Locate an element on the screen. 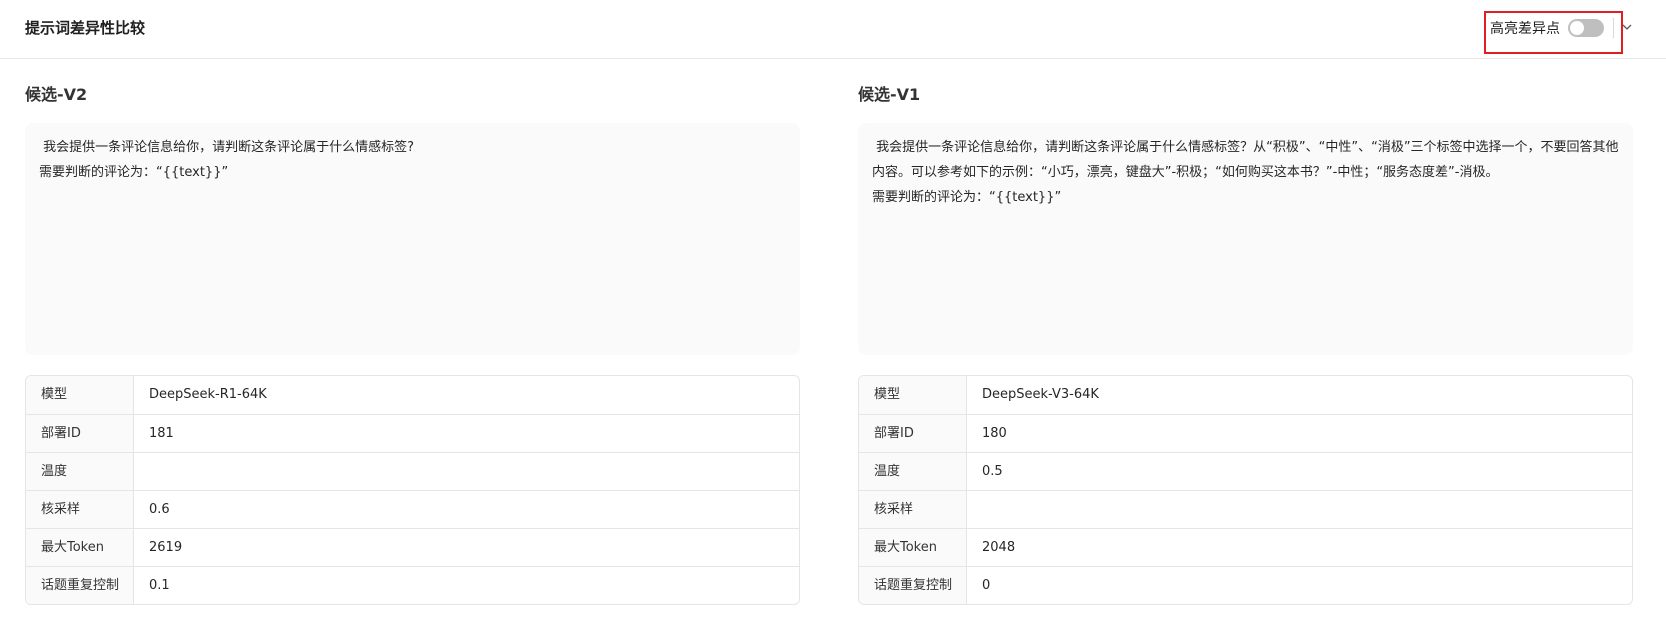 The image size is (1666, 623). table-row: 部署ID 181 is located at coordinates (412, 433).